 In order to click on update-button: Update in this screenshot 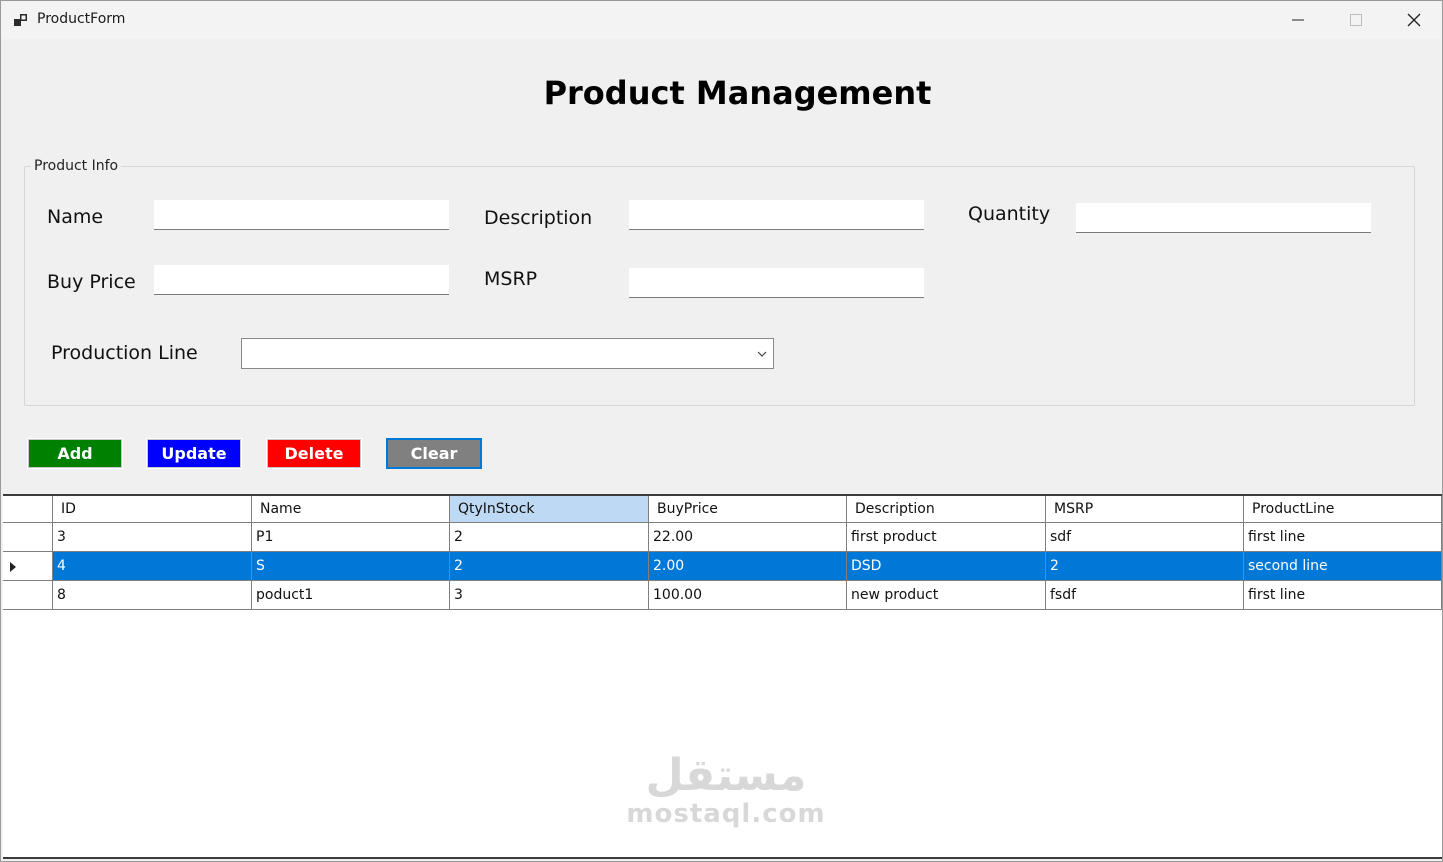, I will do `click(194, 453)`.